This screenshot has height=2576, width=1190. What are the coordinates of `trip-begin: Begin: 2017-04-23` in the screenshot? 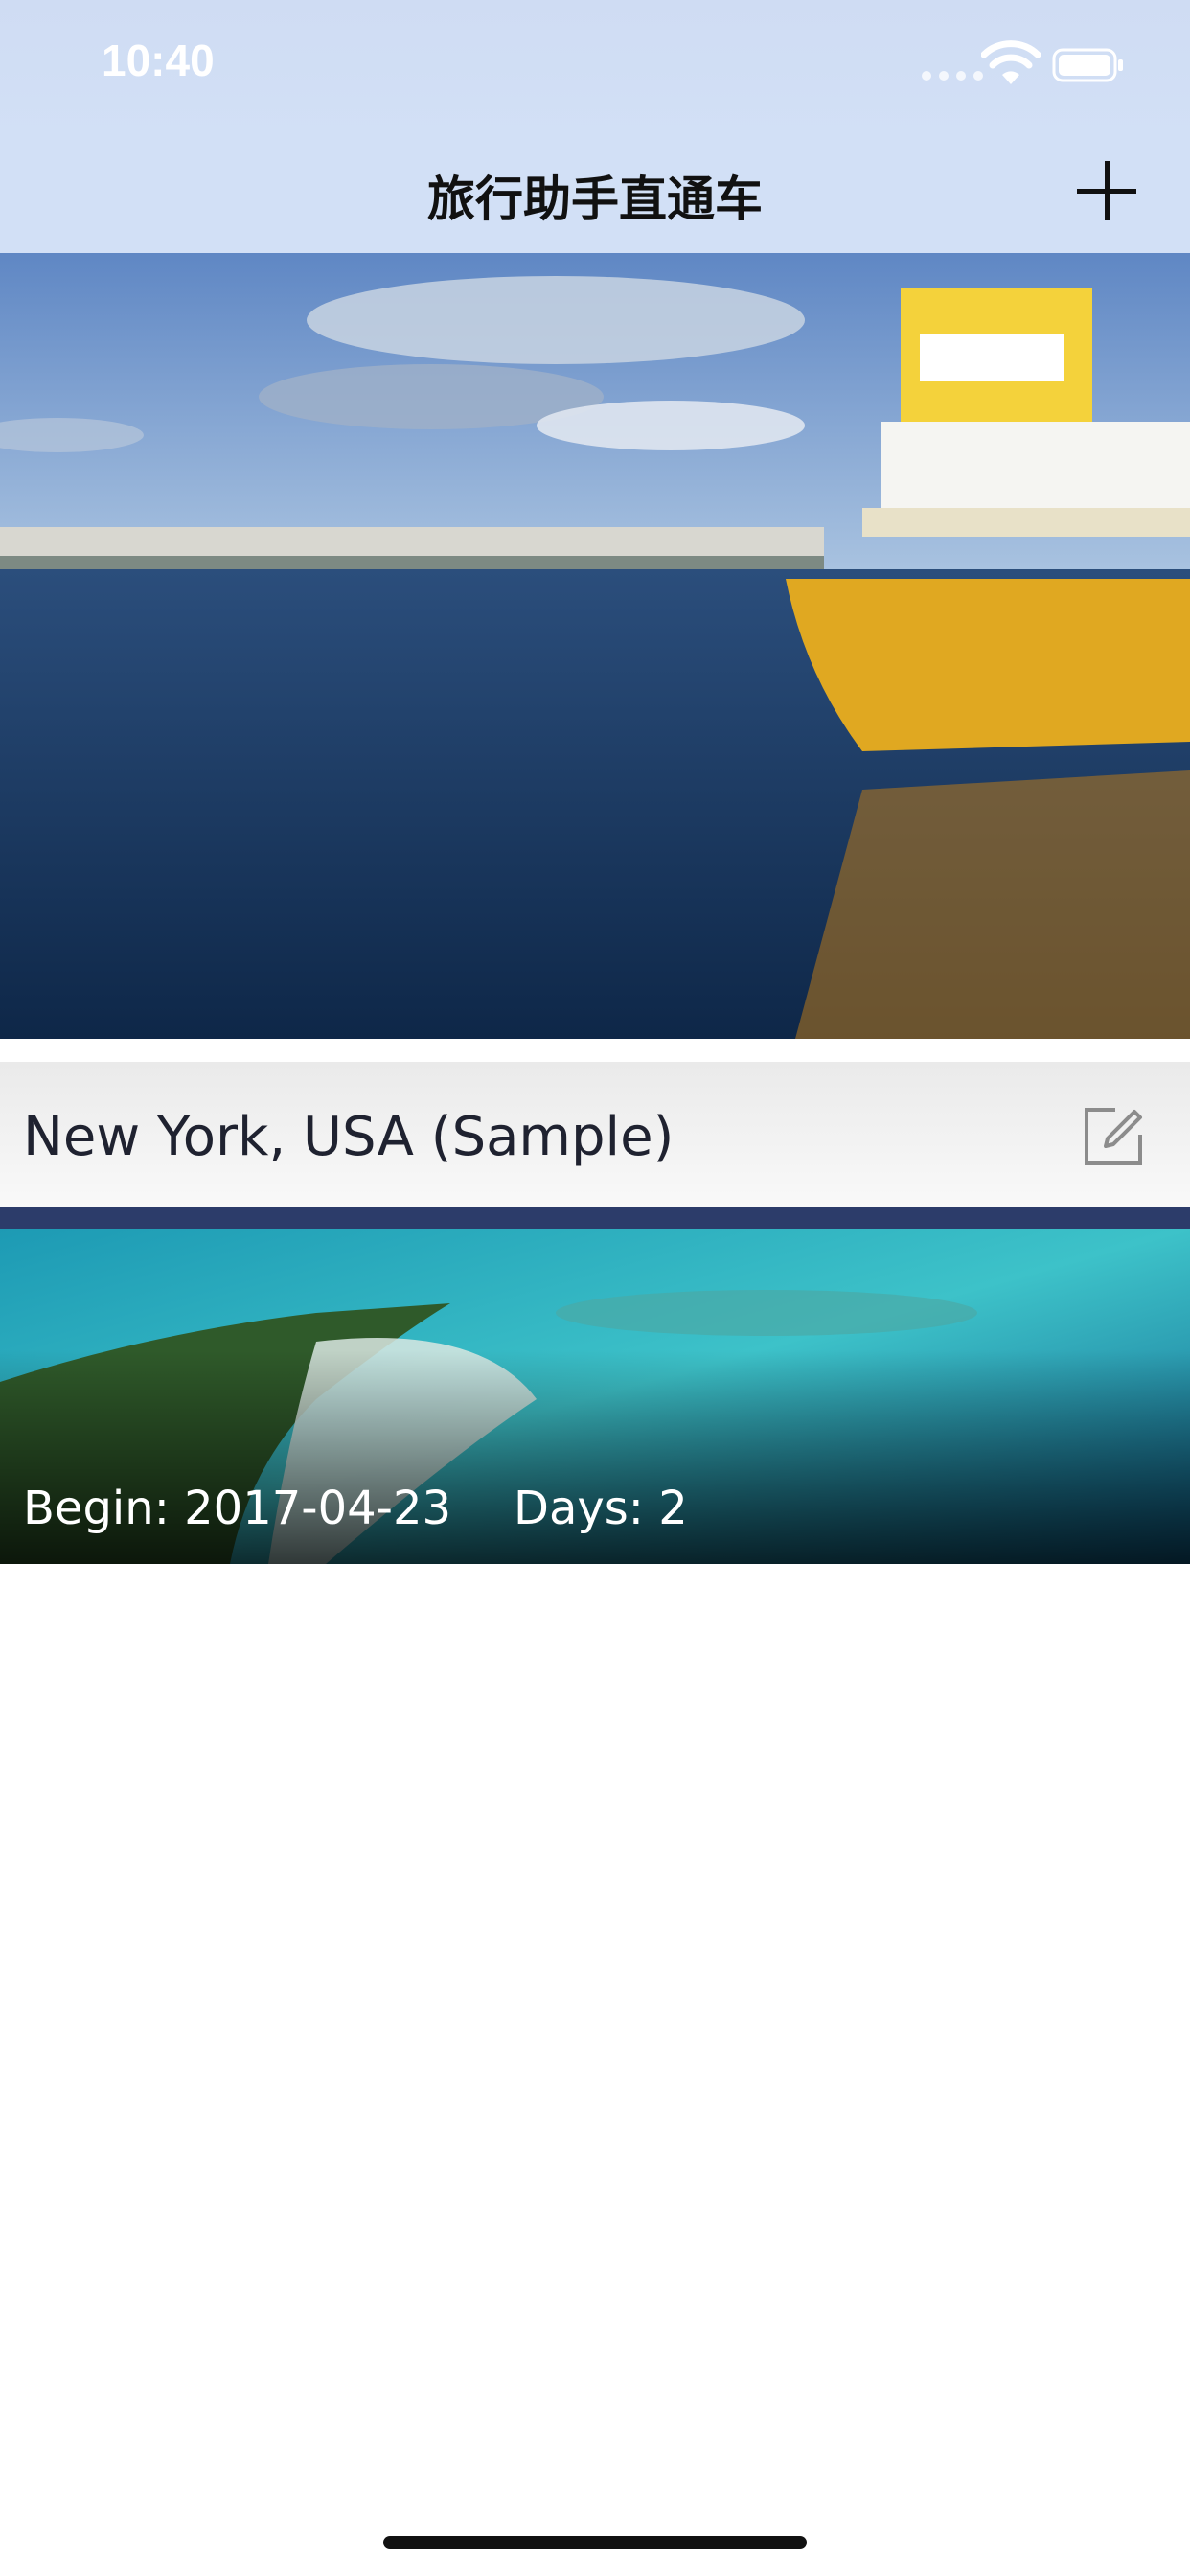 It's located at (237, 1508).